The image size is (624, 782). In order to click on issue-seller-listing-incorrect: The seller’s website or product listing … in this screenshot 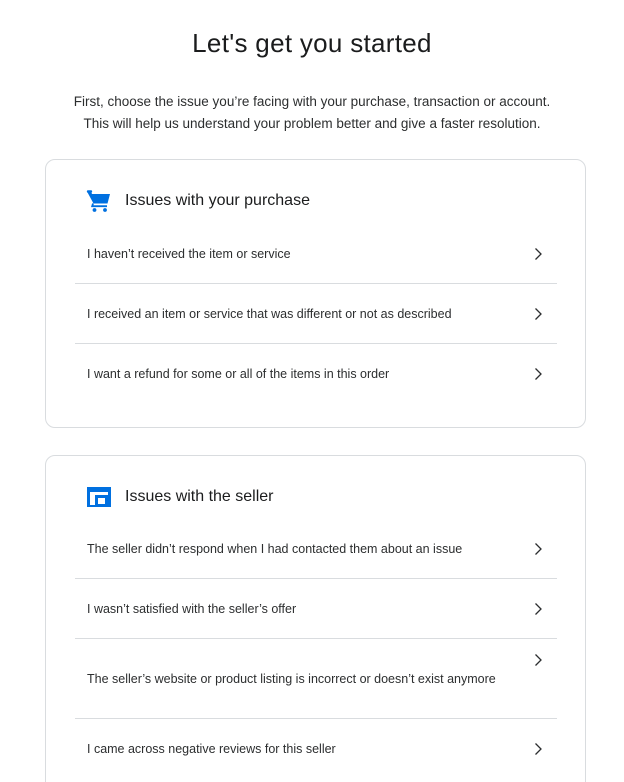, I will do `click(316, 679)`.